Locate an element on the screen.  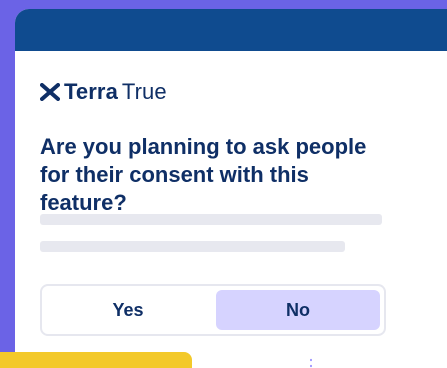
terratrue-logo: Terra True is located at coordinates (103, 91).